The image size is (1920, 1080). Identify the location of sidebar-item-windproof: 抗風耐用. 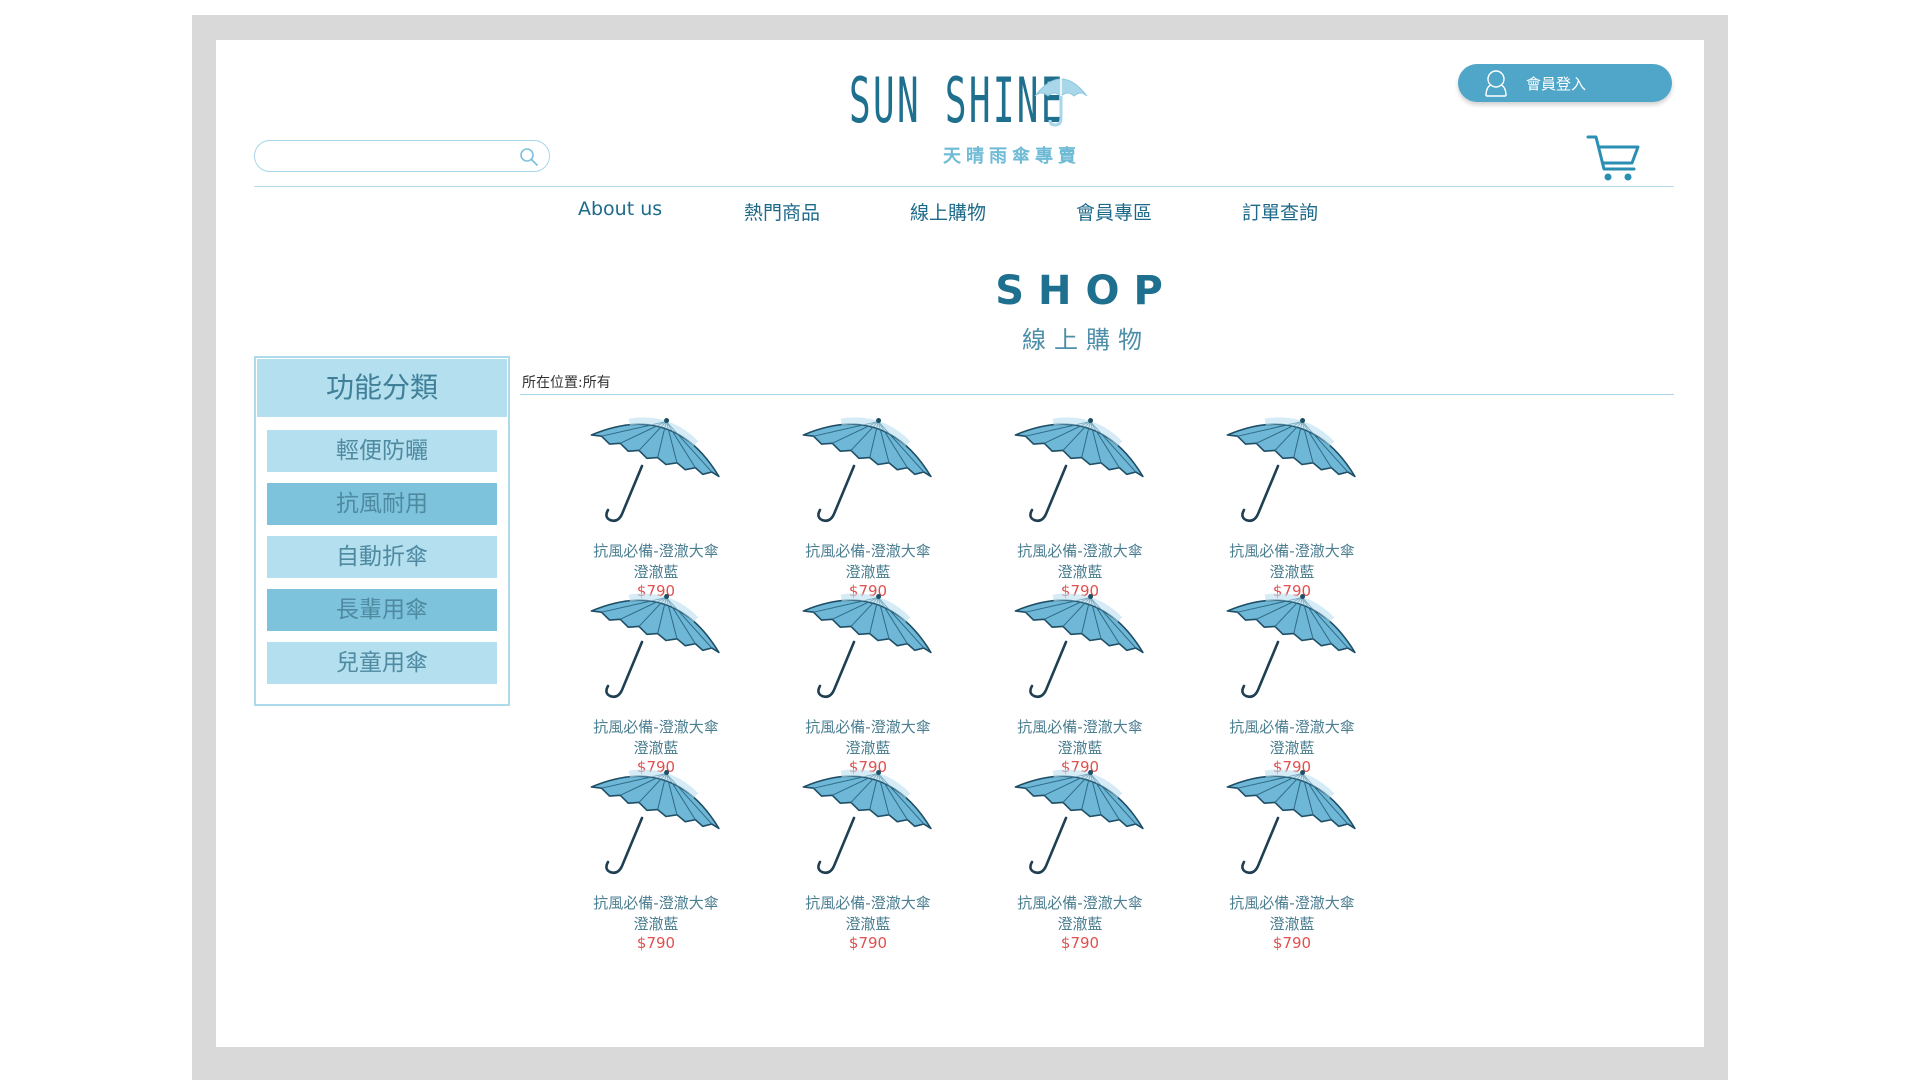
(382, 504).